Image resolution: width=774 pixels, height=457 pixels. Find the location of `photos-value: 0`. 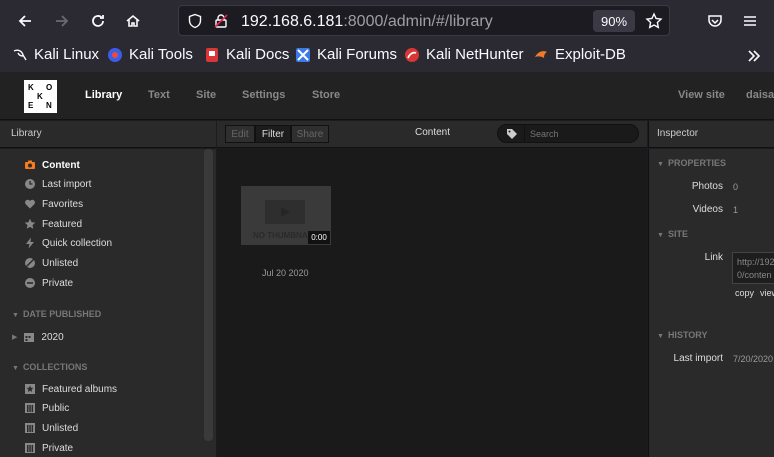

photos-value: 0 is located at coordinates (736, 187).